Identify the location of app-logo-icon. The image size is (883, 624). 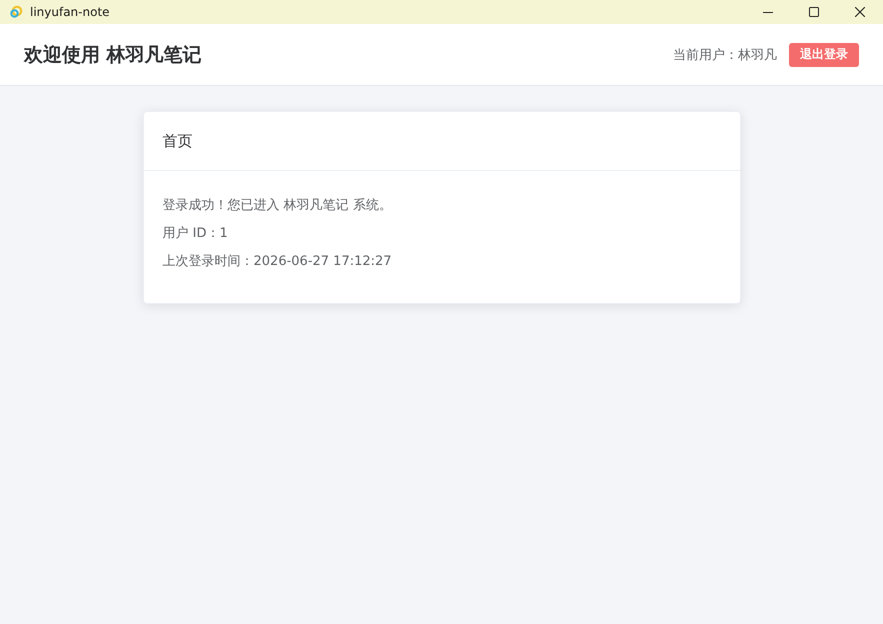
(16, 12).